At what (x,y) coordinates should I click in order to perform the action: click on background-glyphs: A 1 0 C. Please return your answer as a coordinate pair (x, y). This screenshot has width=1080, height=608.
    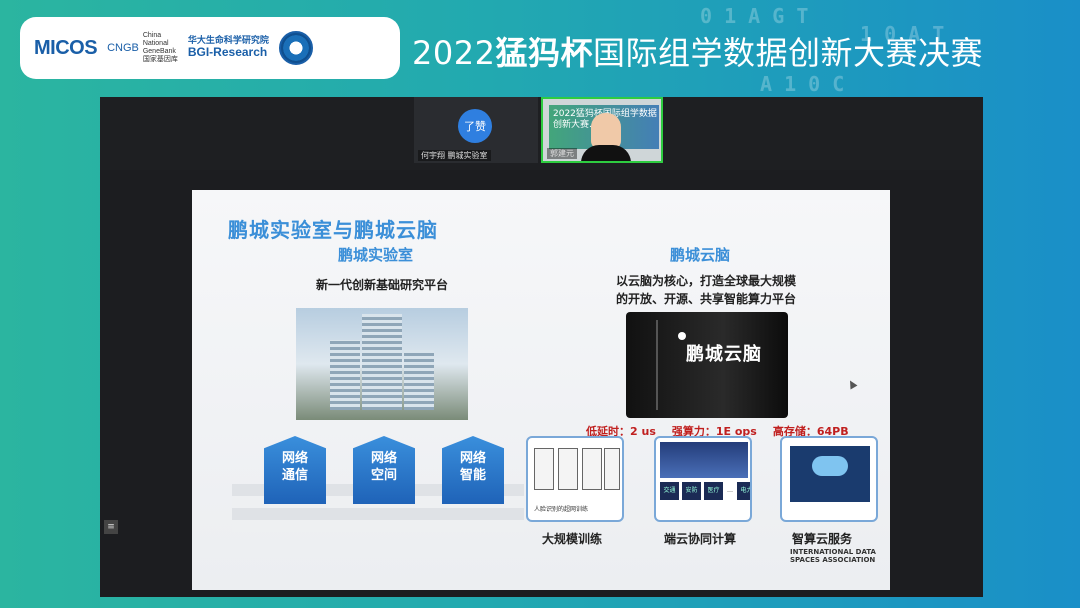
    Looking at the image, I should click on (802, 84).